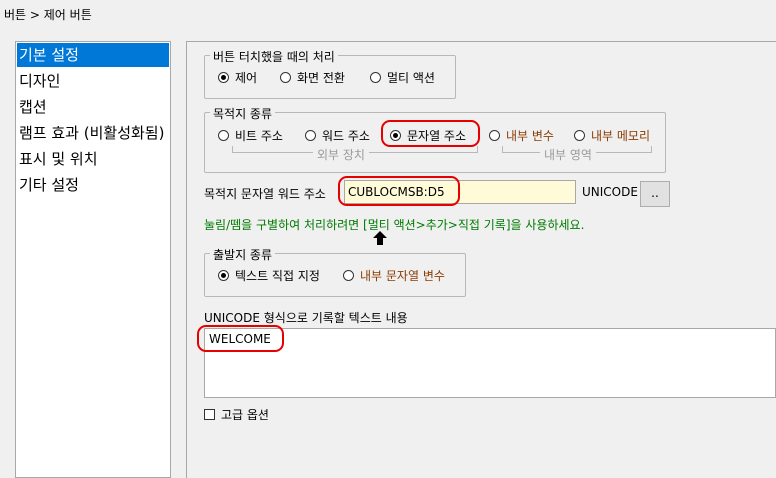 The width and height of the screenshot is (776, 478). Describe the element at coordinates (402, 77) in the screenshot. I see `radio-multi-action: 멀티 액션` at that location.